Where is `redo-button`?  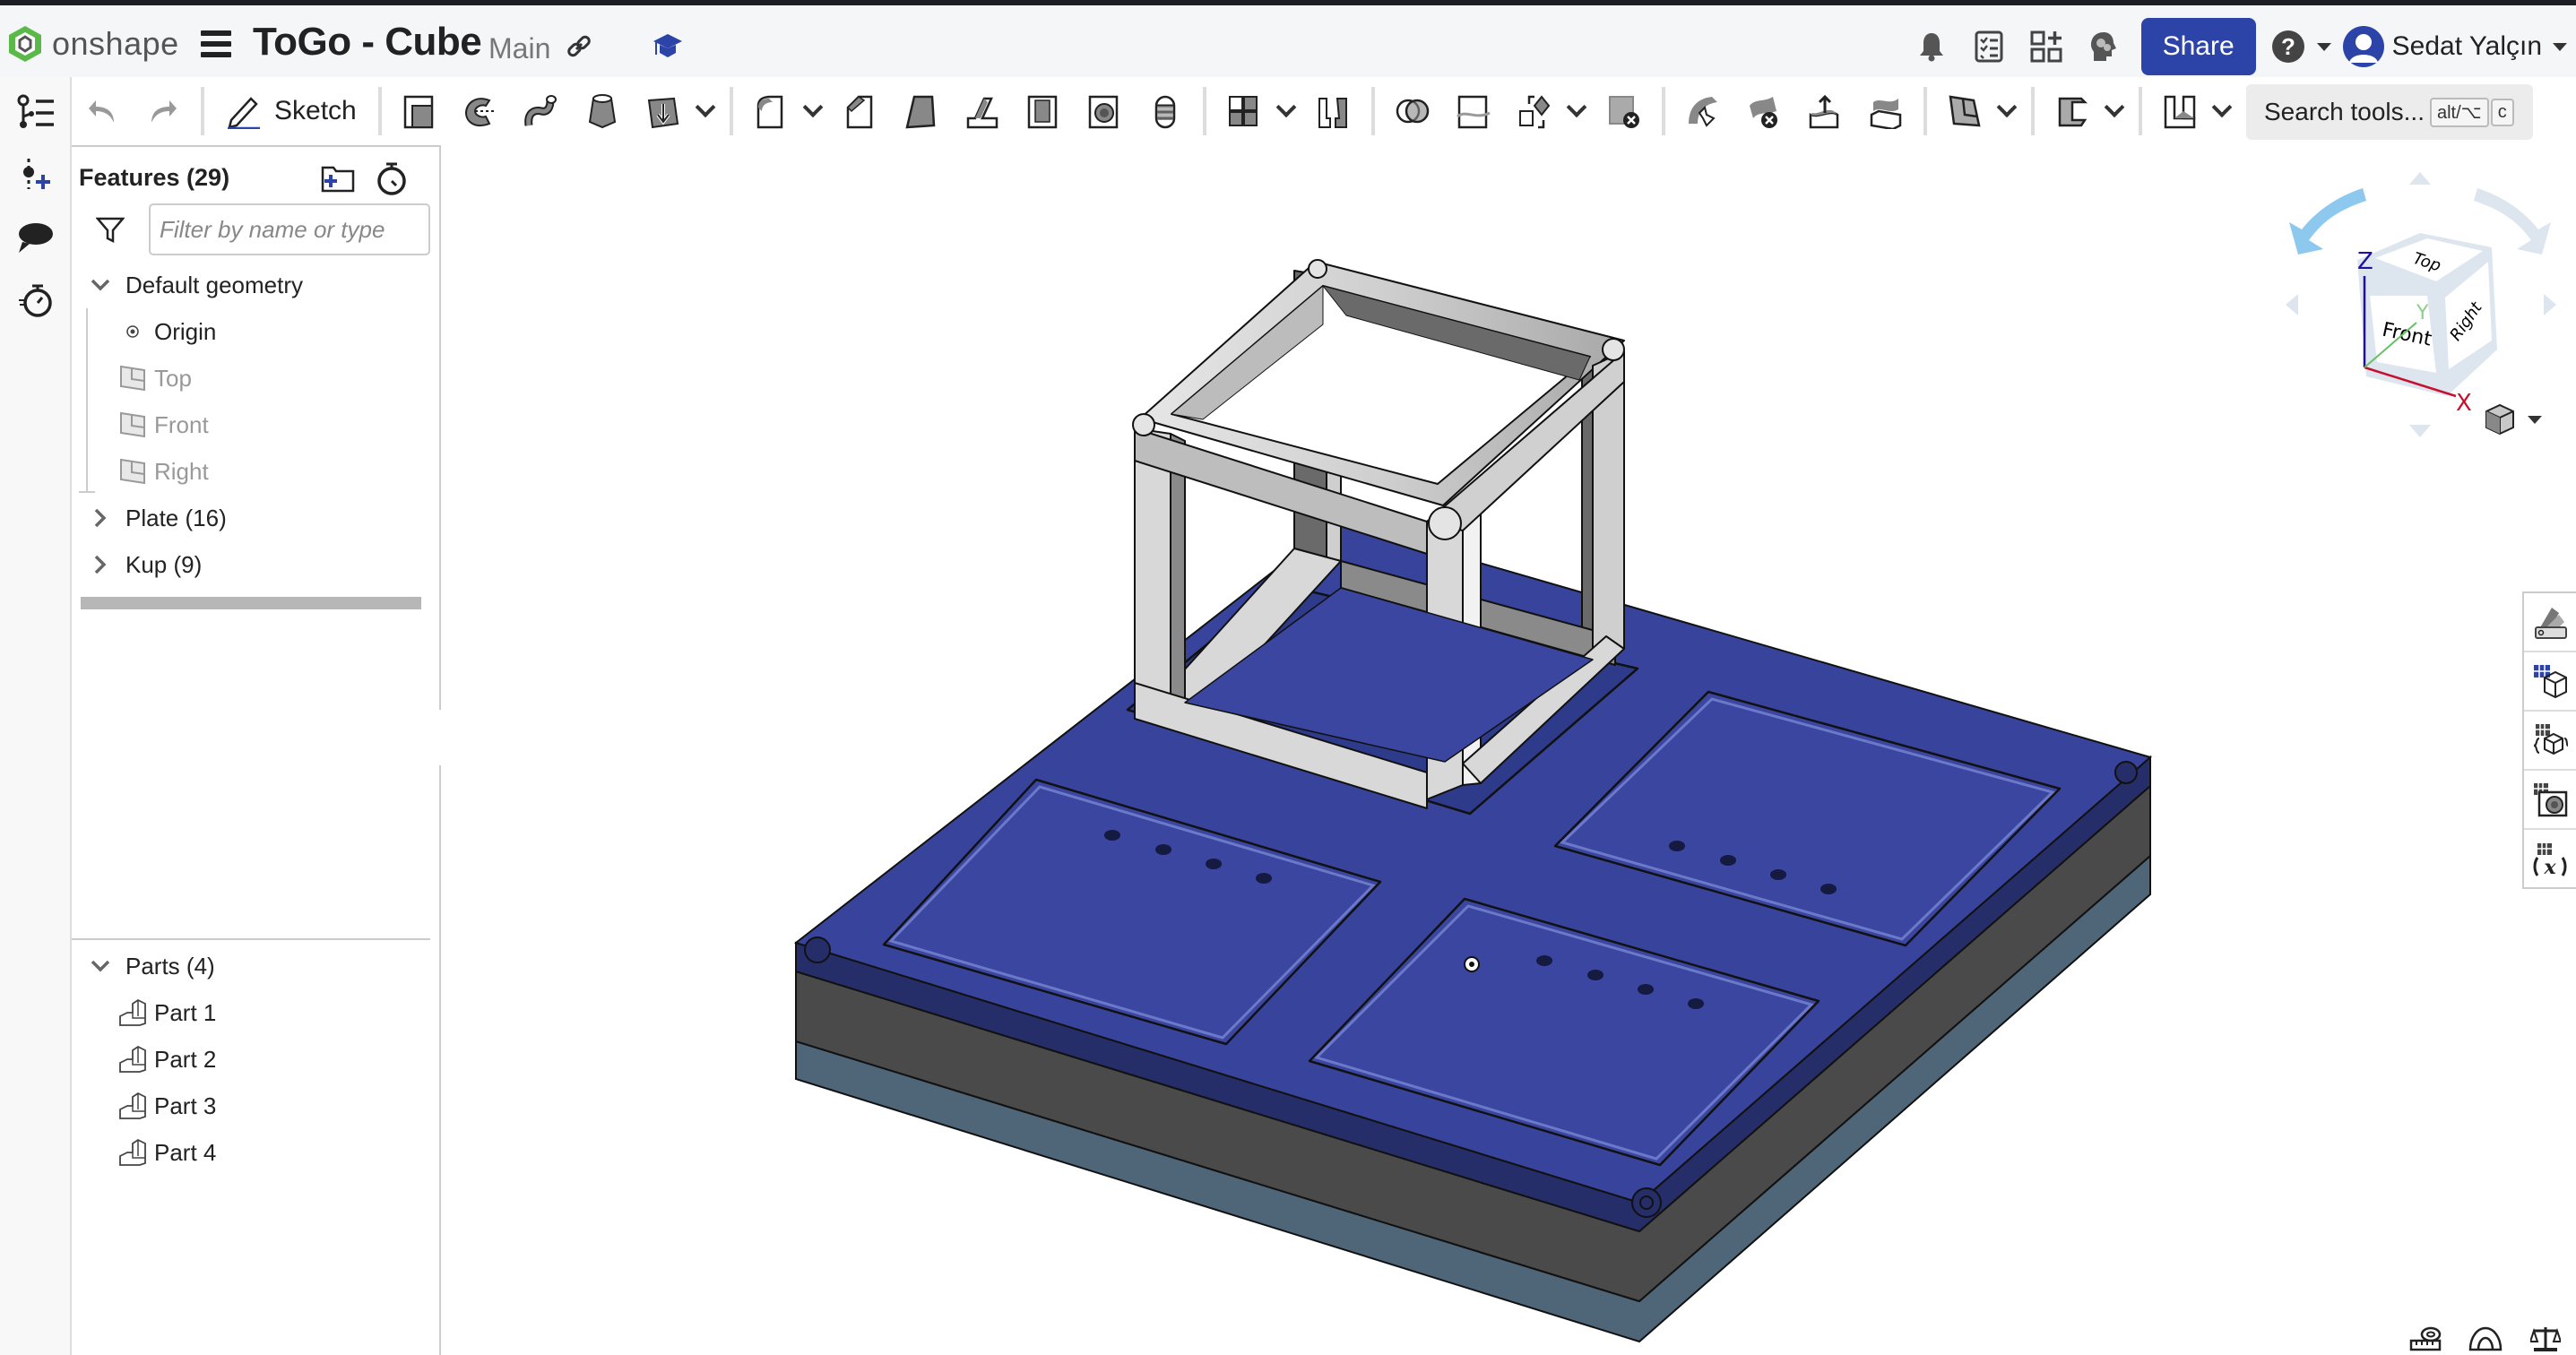 redo-button is located at coordinates (163, 111).